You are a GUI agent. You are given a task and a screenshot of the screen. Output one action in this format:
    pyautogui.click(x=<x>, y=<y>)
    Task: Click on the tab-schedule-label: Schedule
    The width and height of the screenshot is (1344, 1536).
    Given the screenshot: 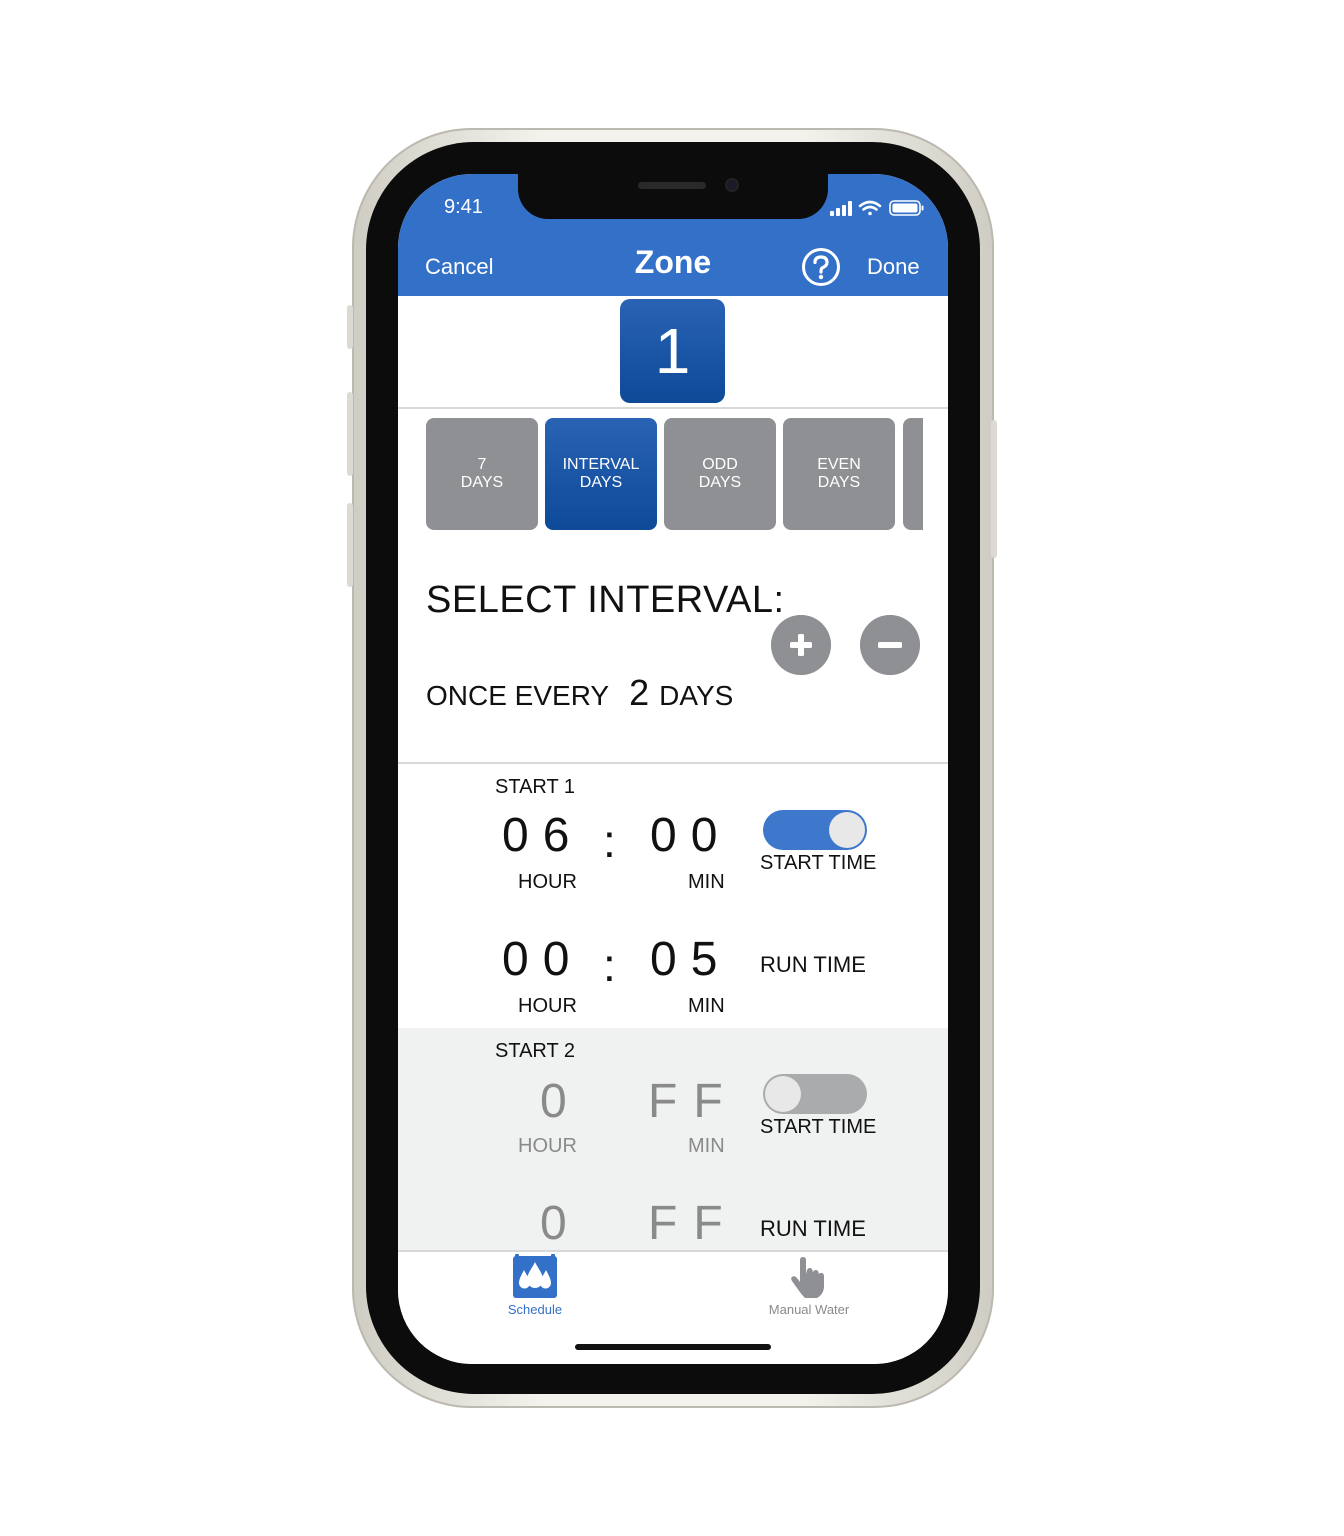 What is the action you would take?
    pyautogui.click(x=535, y=1309)
    